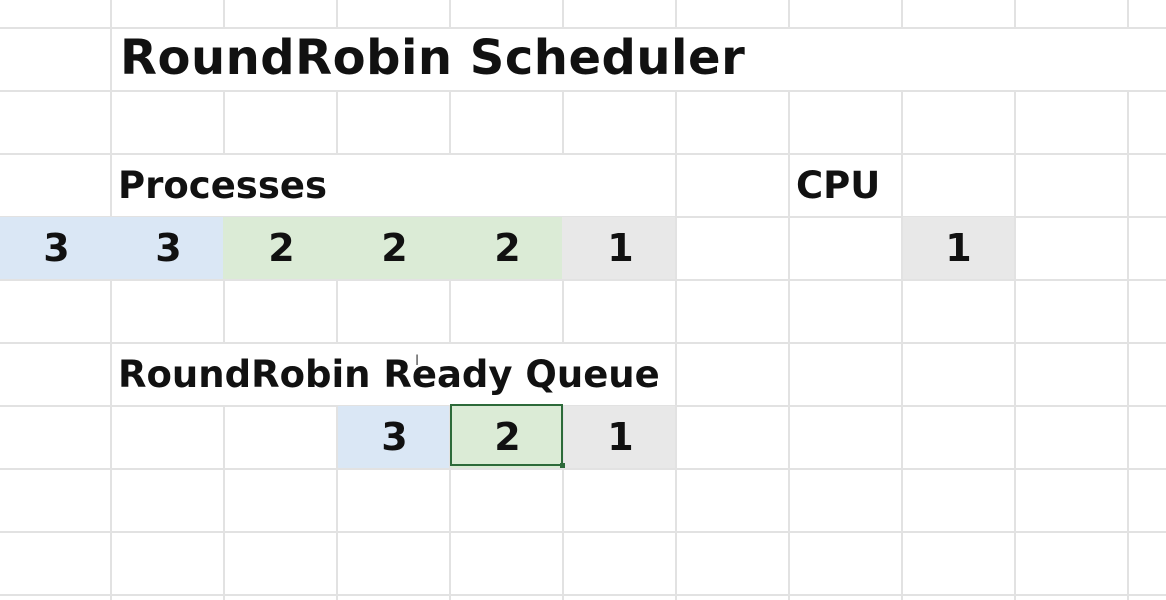  Describe the element at coordinates (389, 374) in the screenshot. I see `ready-queue-label: RoundRobin Ready Queue` at that location.